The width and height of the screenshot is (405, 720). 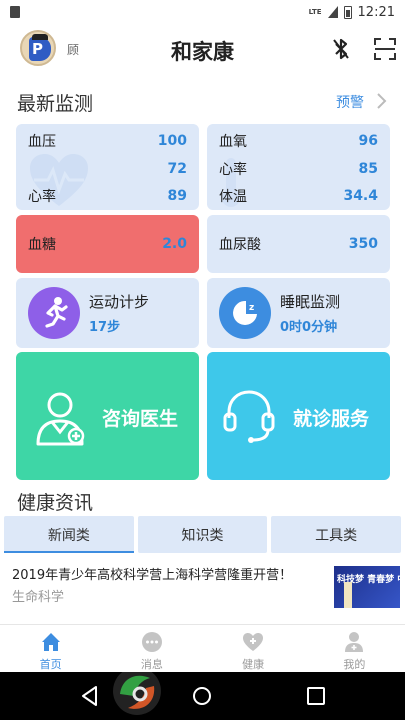 I want to click on network-type: LTE, so click(x=315, y=11).